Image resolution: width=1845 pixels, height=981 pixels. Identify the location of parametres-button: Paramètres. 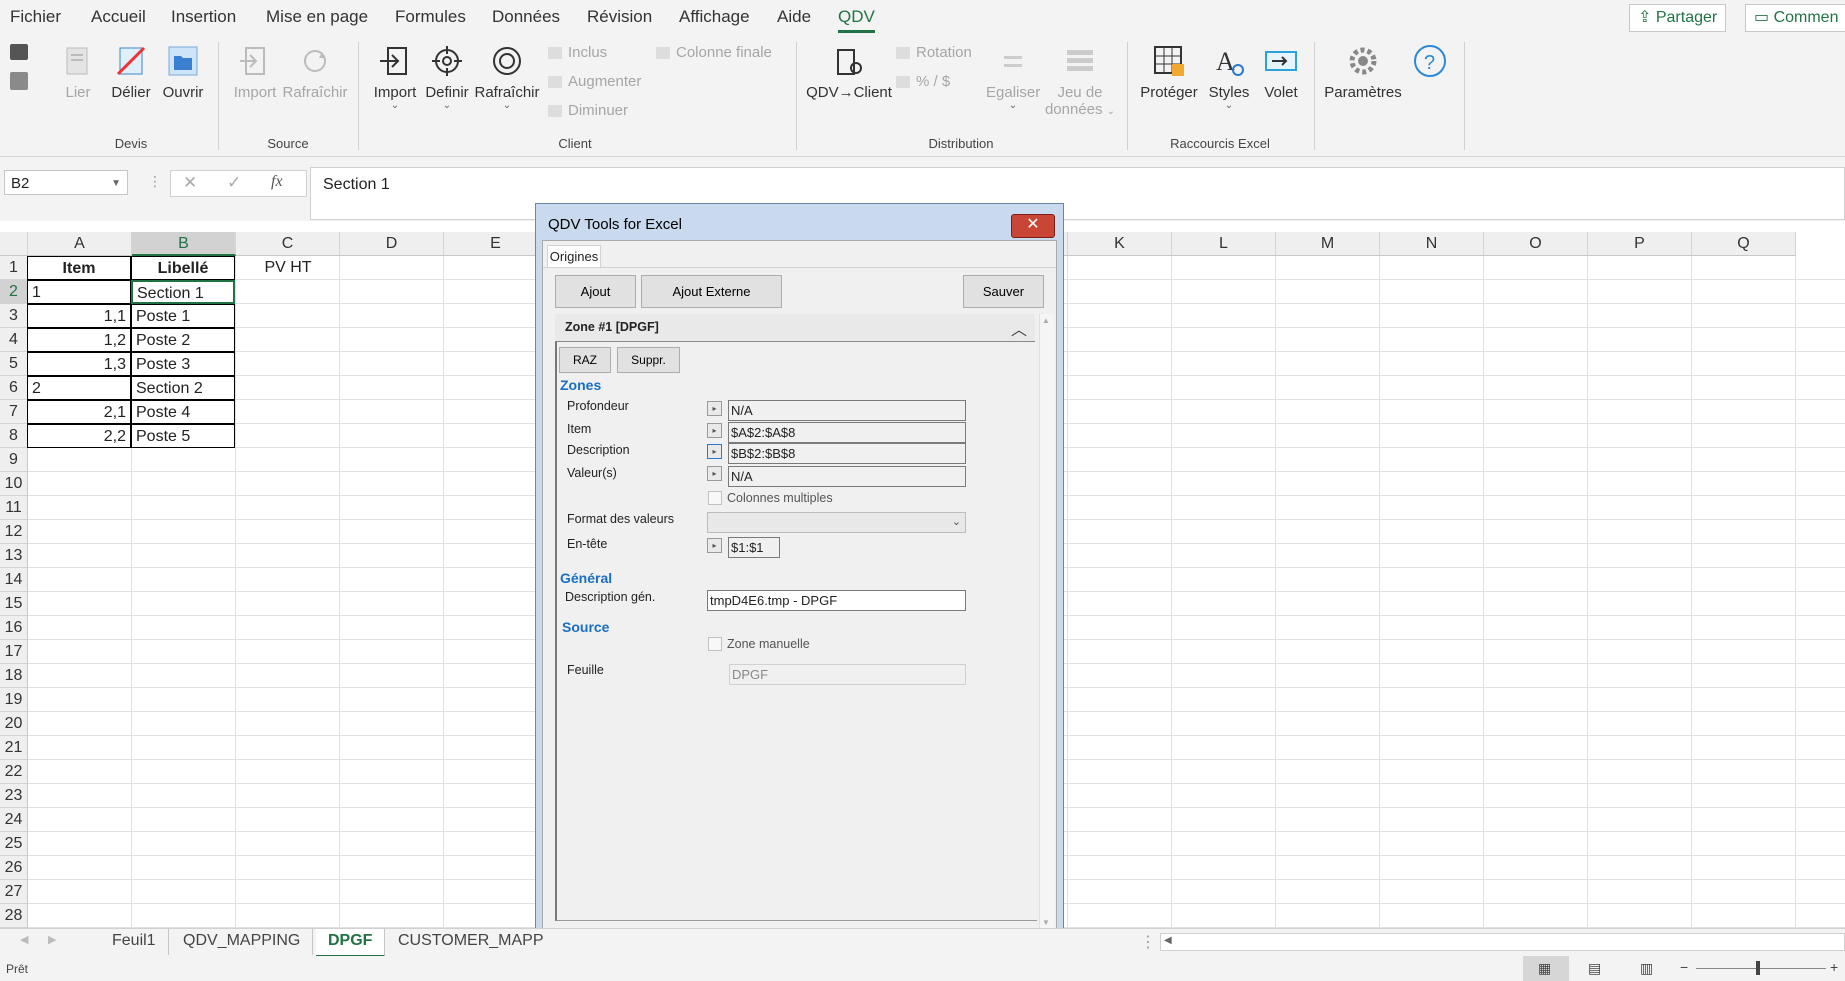
(1363, 72).